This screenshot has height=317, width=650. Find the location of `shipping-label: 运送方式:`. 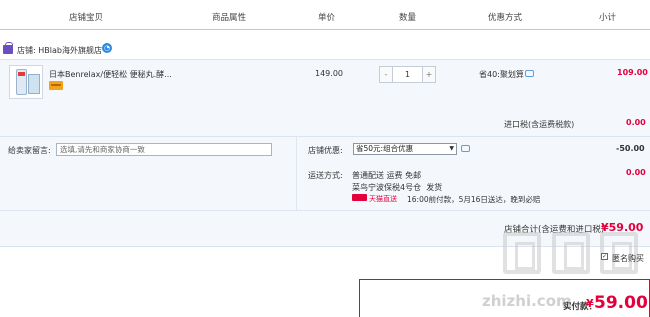

shipping-label: 运送方式: is located at coordinates (325, 175).